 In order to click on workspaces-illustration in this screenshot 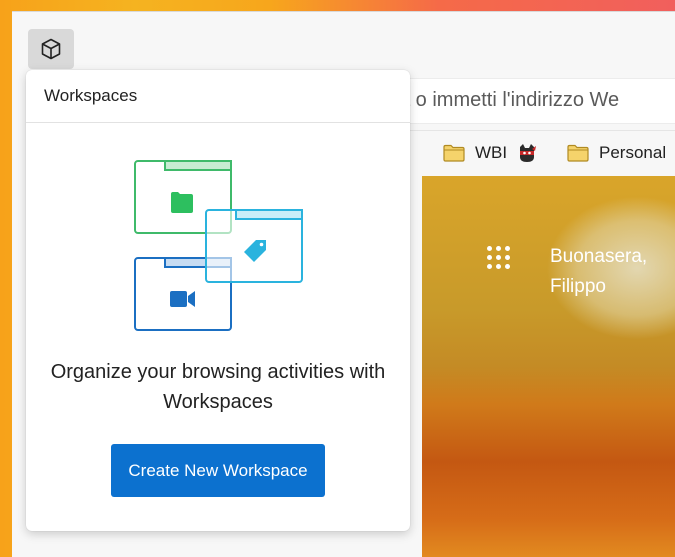, I will do `click(218, 245)`.